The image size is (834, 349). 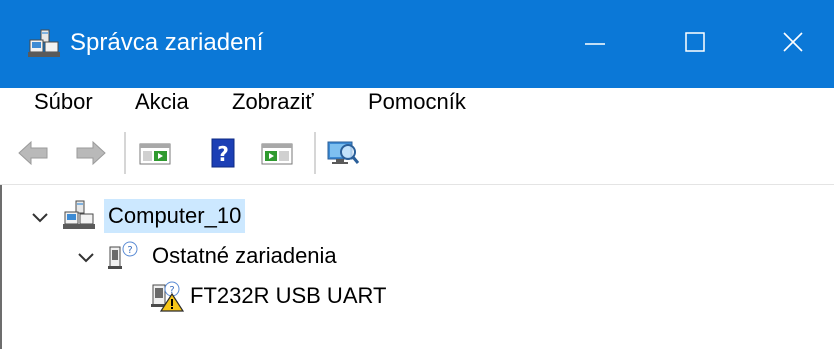 I want to click on close-icon, so click(x=793, y=42).